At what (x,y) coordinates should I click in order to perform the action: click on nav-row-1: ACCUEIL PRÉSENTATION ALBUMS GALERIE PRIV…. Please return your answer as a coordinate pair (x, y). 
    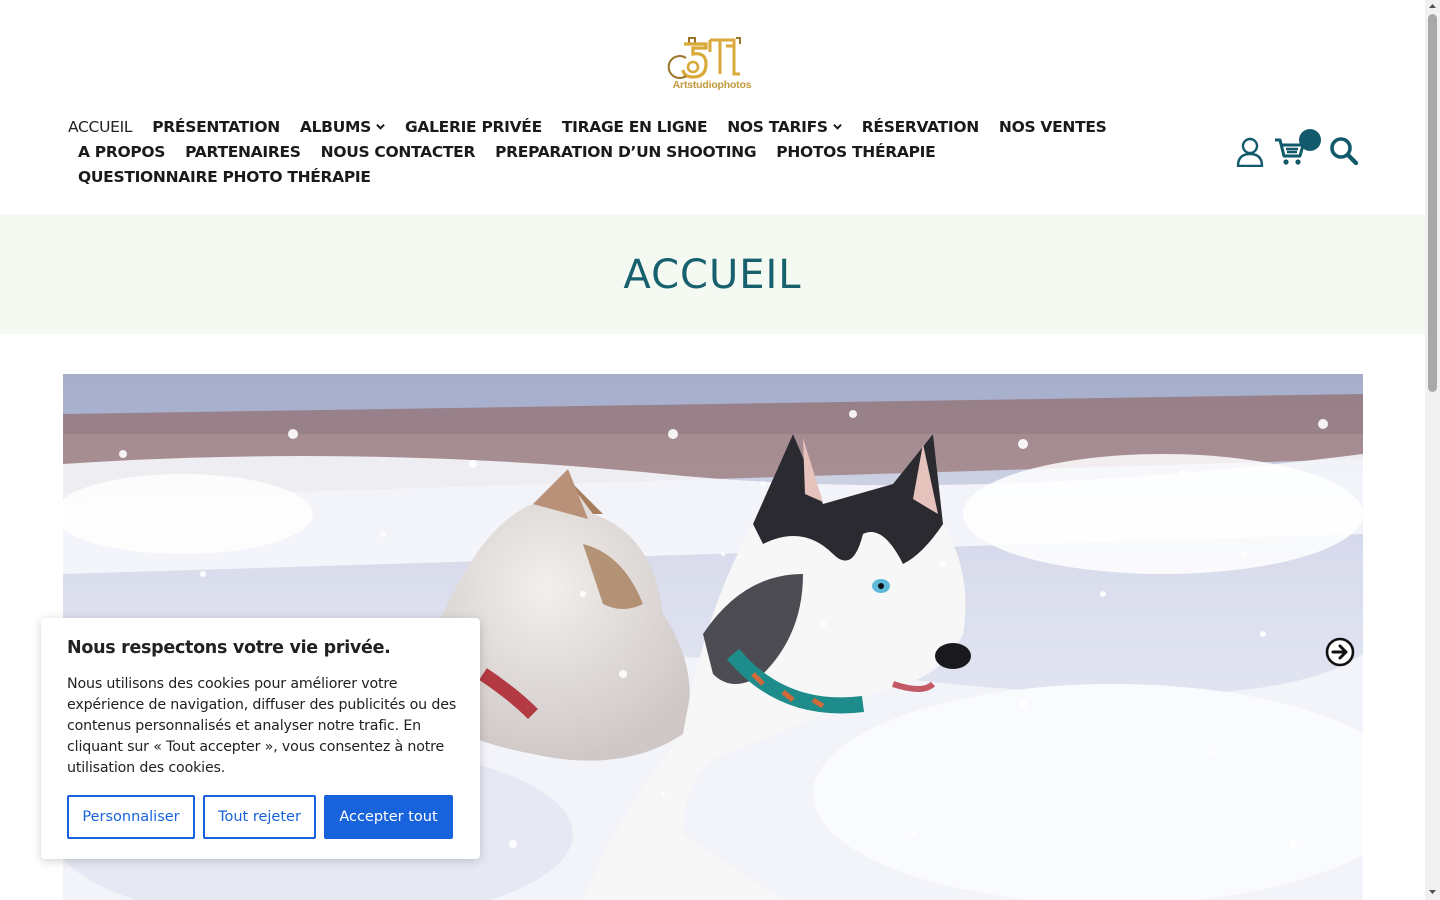
    Looking at the image, I should click on (582, 126).